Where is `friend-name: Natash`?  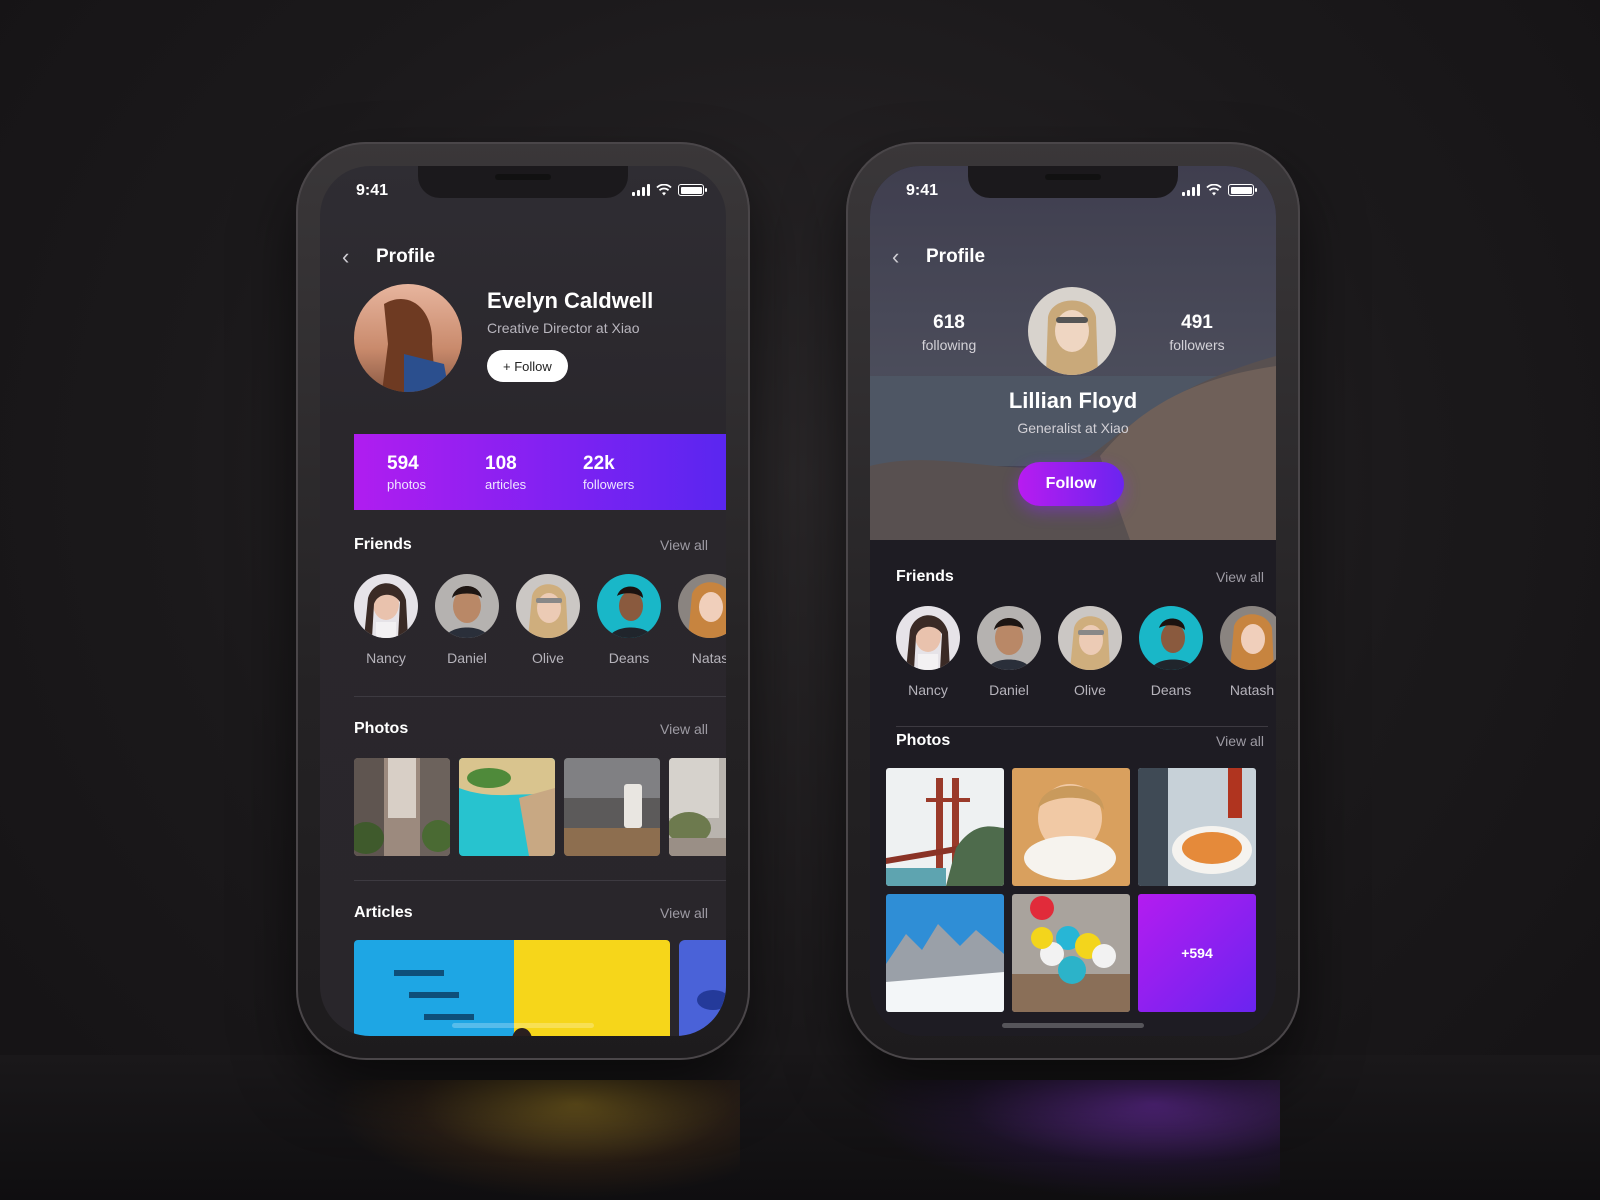
friend-name: Natash is located at coordinates (1252, 690).